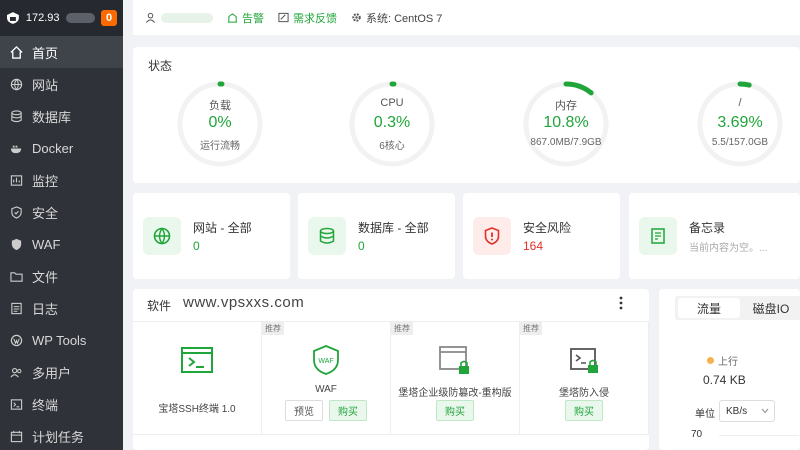 The height and width of the screenshot is (450, 800). I want to click on recommend-tag: 推荐, so click(531, 328).